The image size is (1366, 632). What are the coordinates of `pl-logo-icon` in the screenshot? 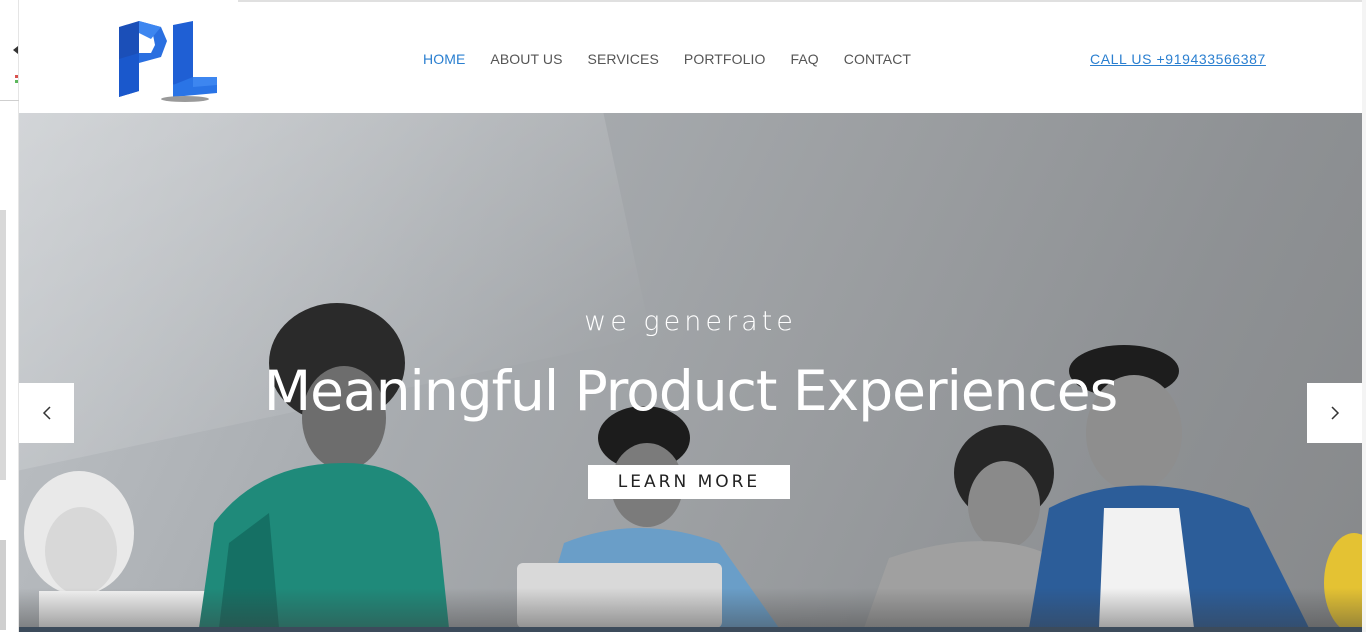 It's located at (168, 61).